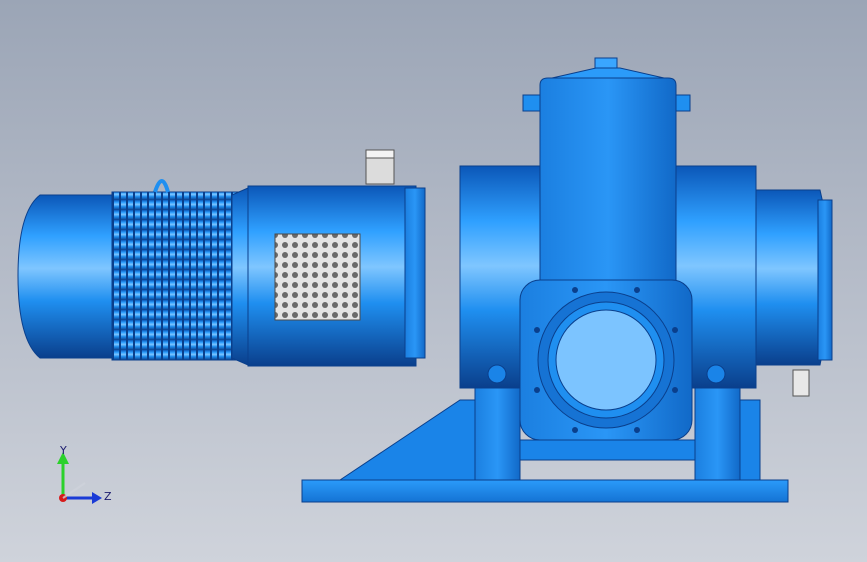 The width and height of the screenshot is (867, 562). What do you see at coordinates (133, 272) in the screenshot?
I see `motor` at bounding box center [133, 272].